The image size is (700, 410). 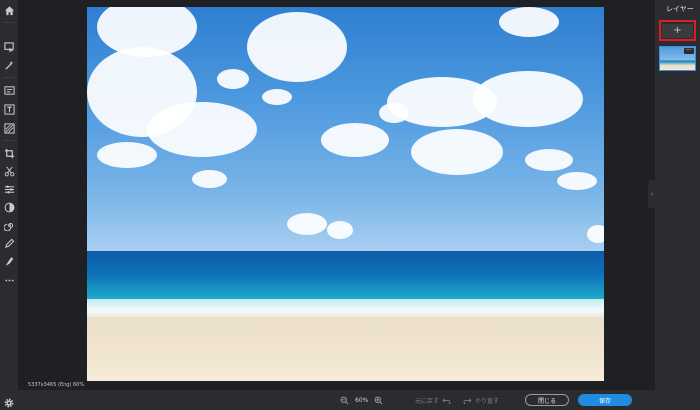 What do you see at coordinates (680, 9) in the screenshot?
I see `layers-panel-title: レイヤー` at bounding box center [680, 9].